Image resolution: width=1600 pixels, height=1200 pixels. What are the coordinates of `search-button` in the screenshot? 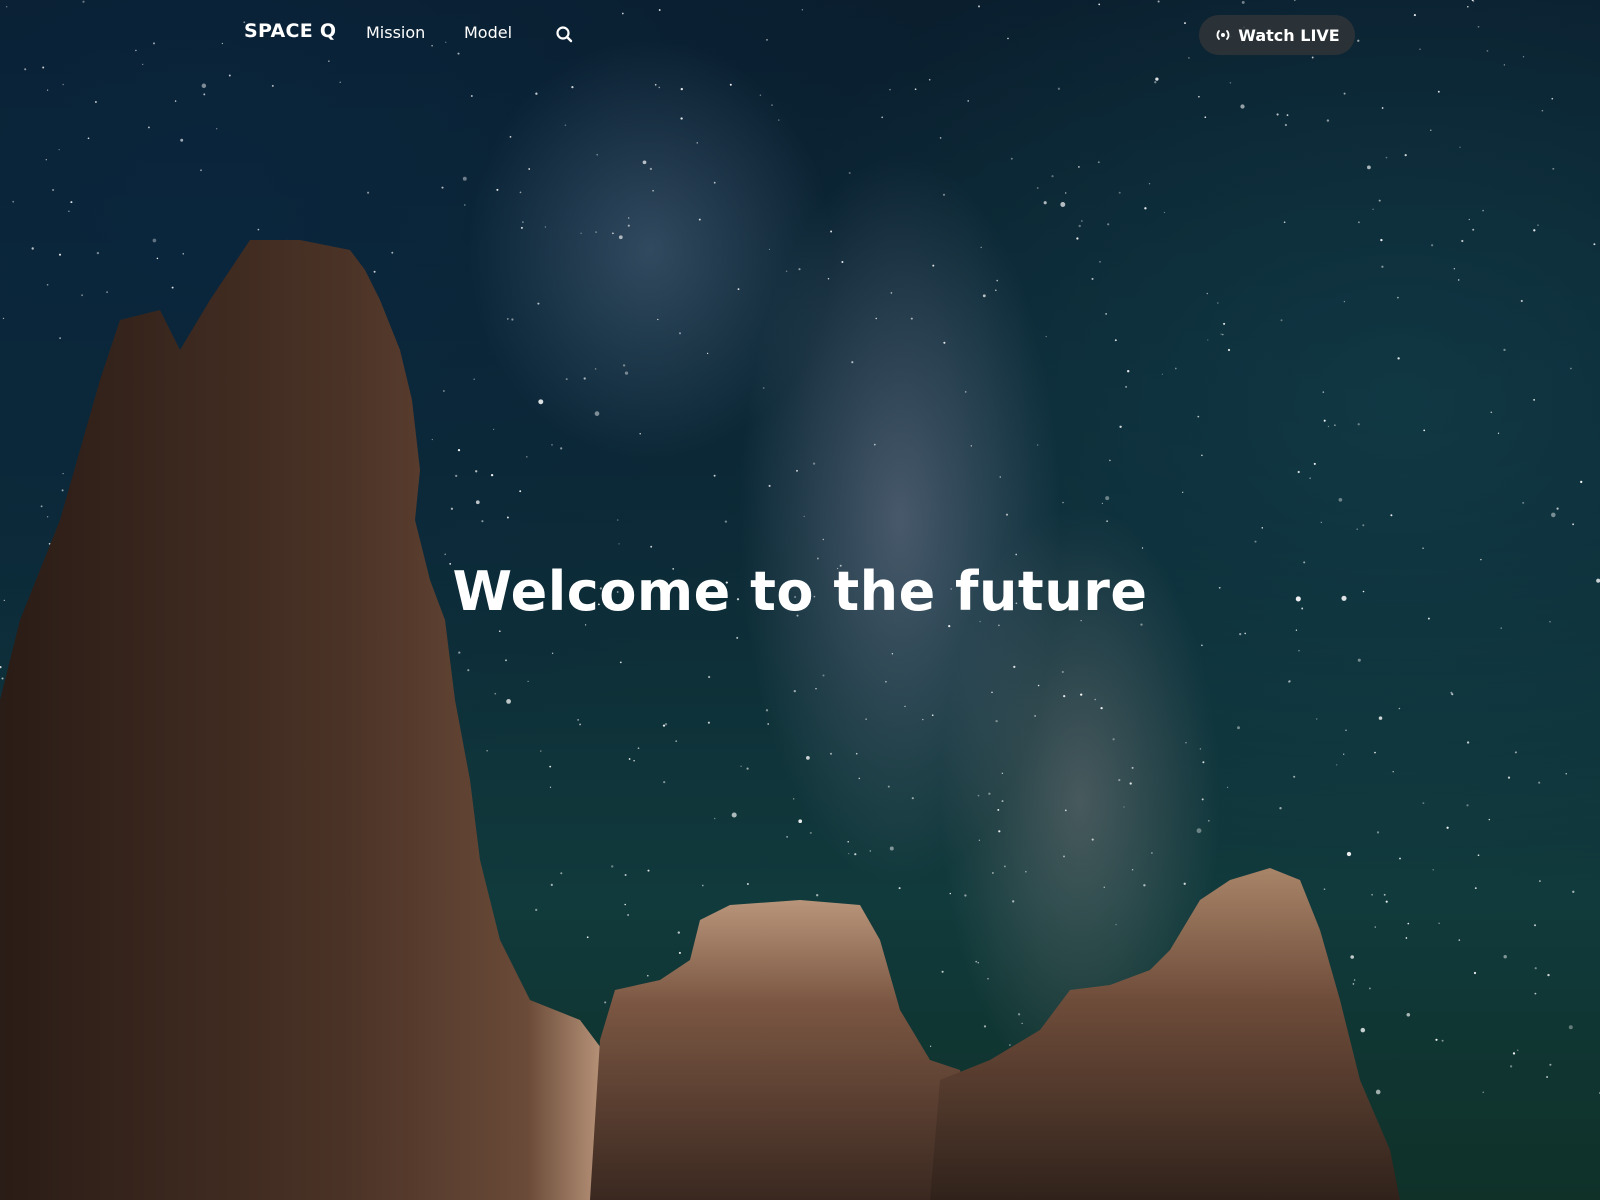 It's located at (565, 35).